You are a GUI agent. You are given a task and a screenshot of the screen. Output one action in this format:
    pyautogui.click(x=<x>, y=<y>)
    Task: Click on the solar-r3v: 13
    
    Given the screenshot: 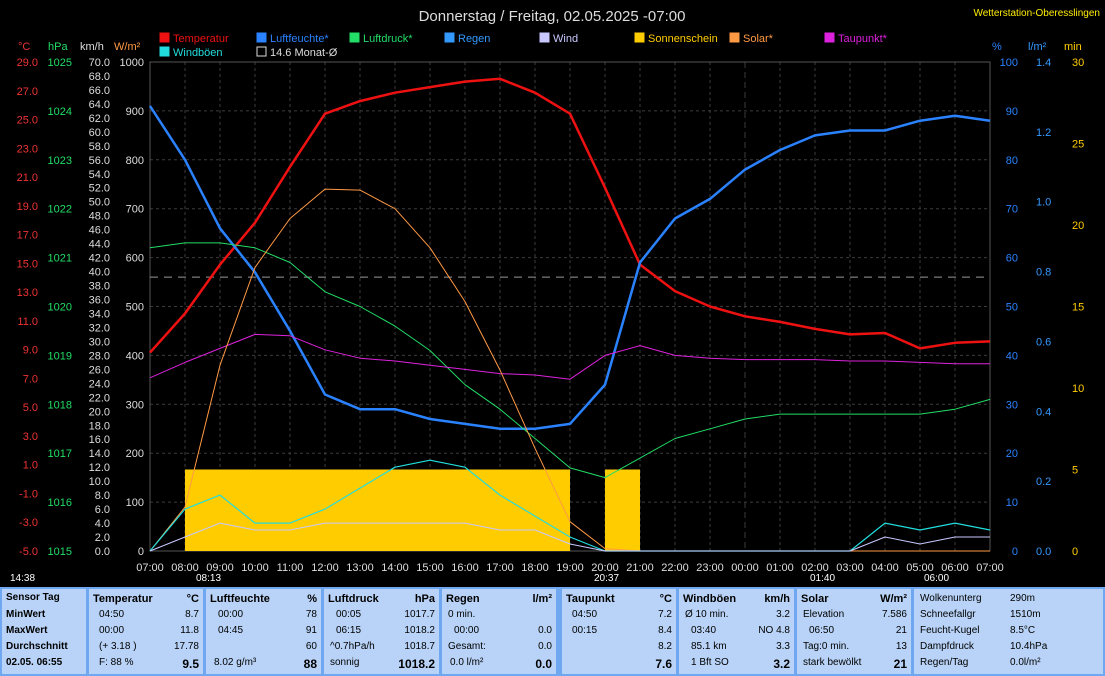 What is the action you would take?
    pyautogui.click(x=901, y=646)
    